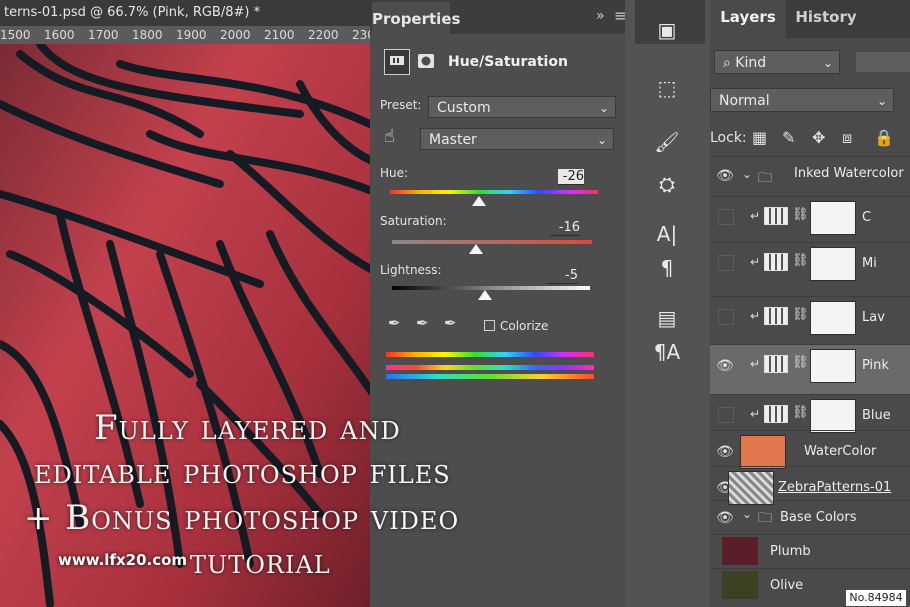  I want to click on saturation-value-field: -16, so click(565, 228).